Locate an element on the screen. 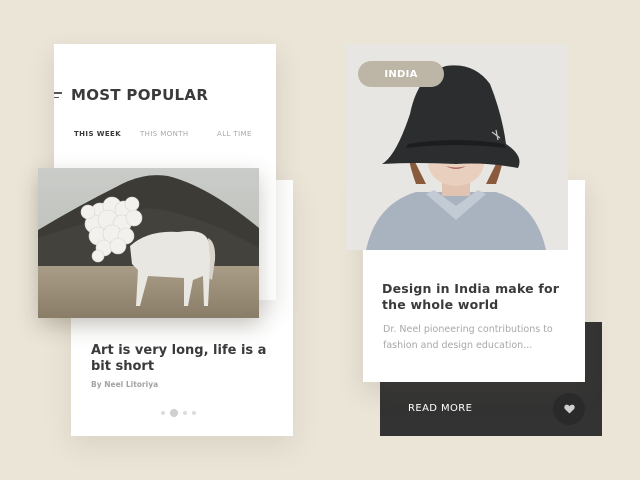 The height and width of the screenshot is (480, 640). tab-this-week: THIS WEEK is located at coordinates (97, 134).